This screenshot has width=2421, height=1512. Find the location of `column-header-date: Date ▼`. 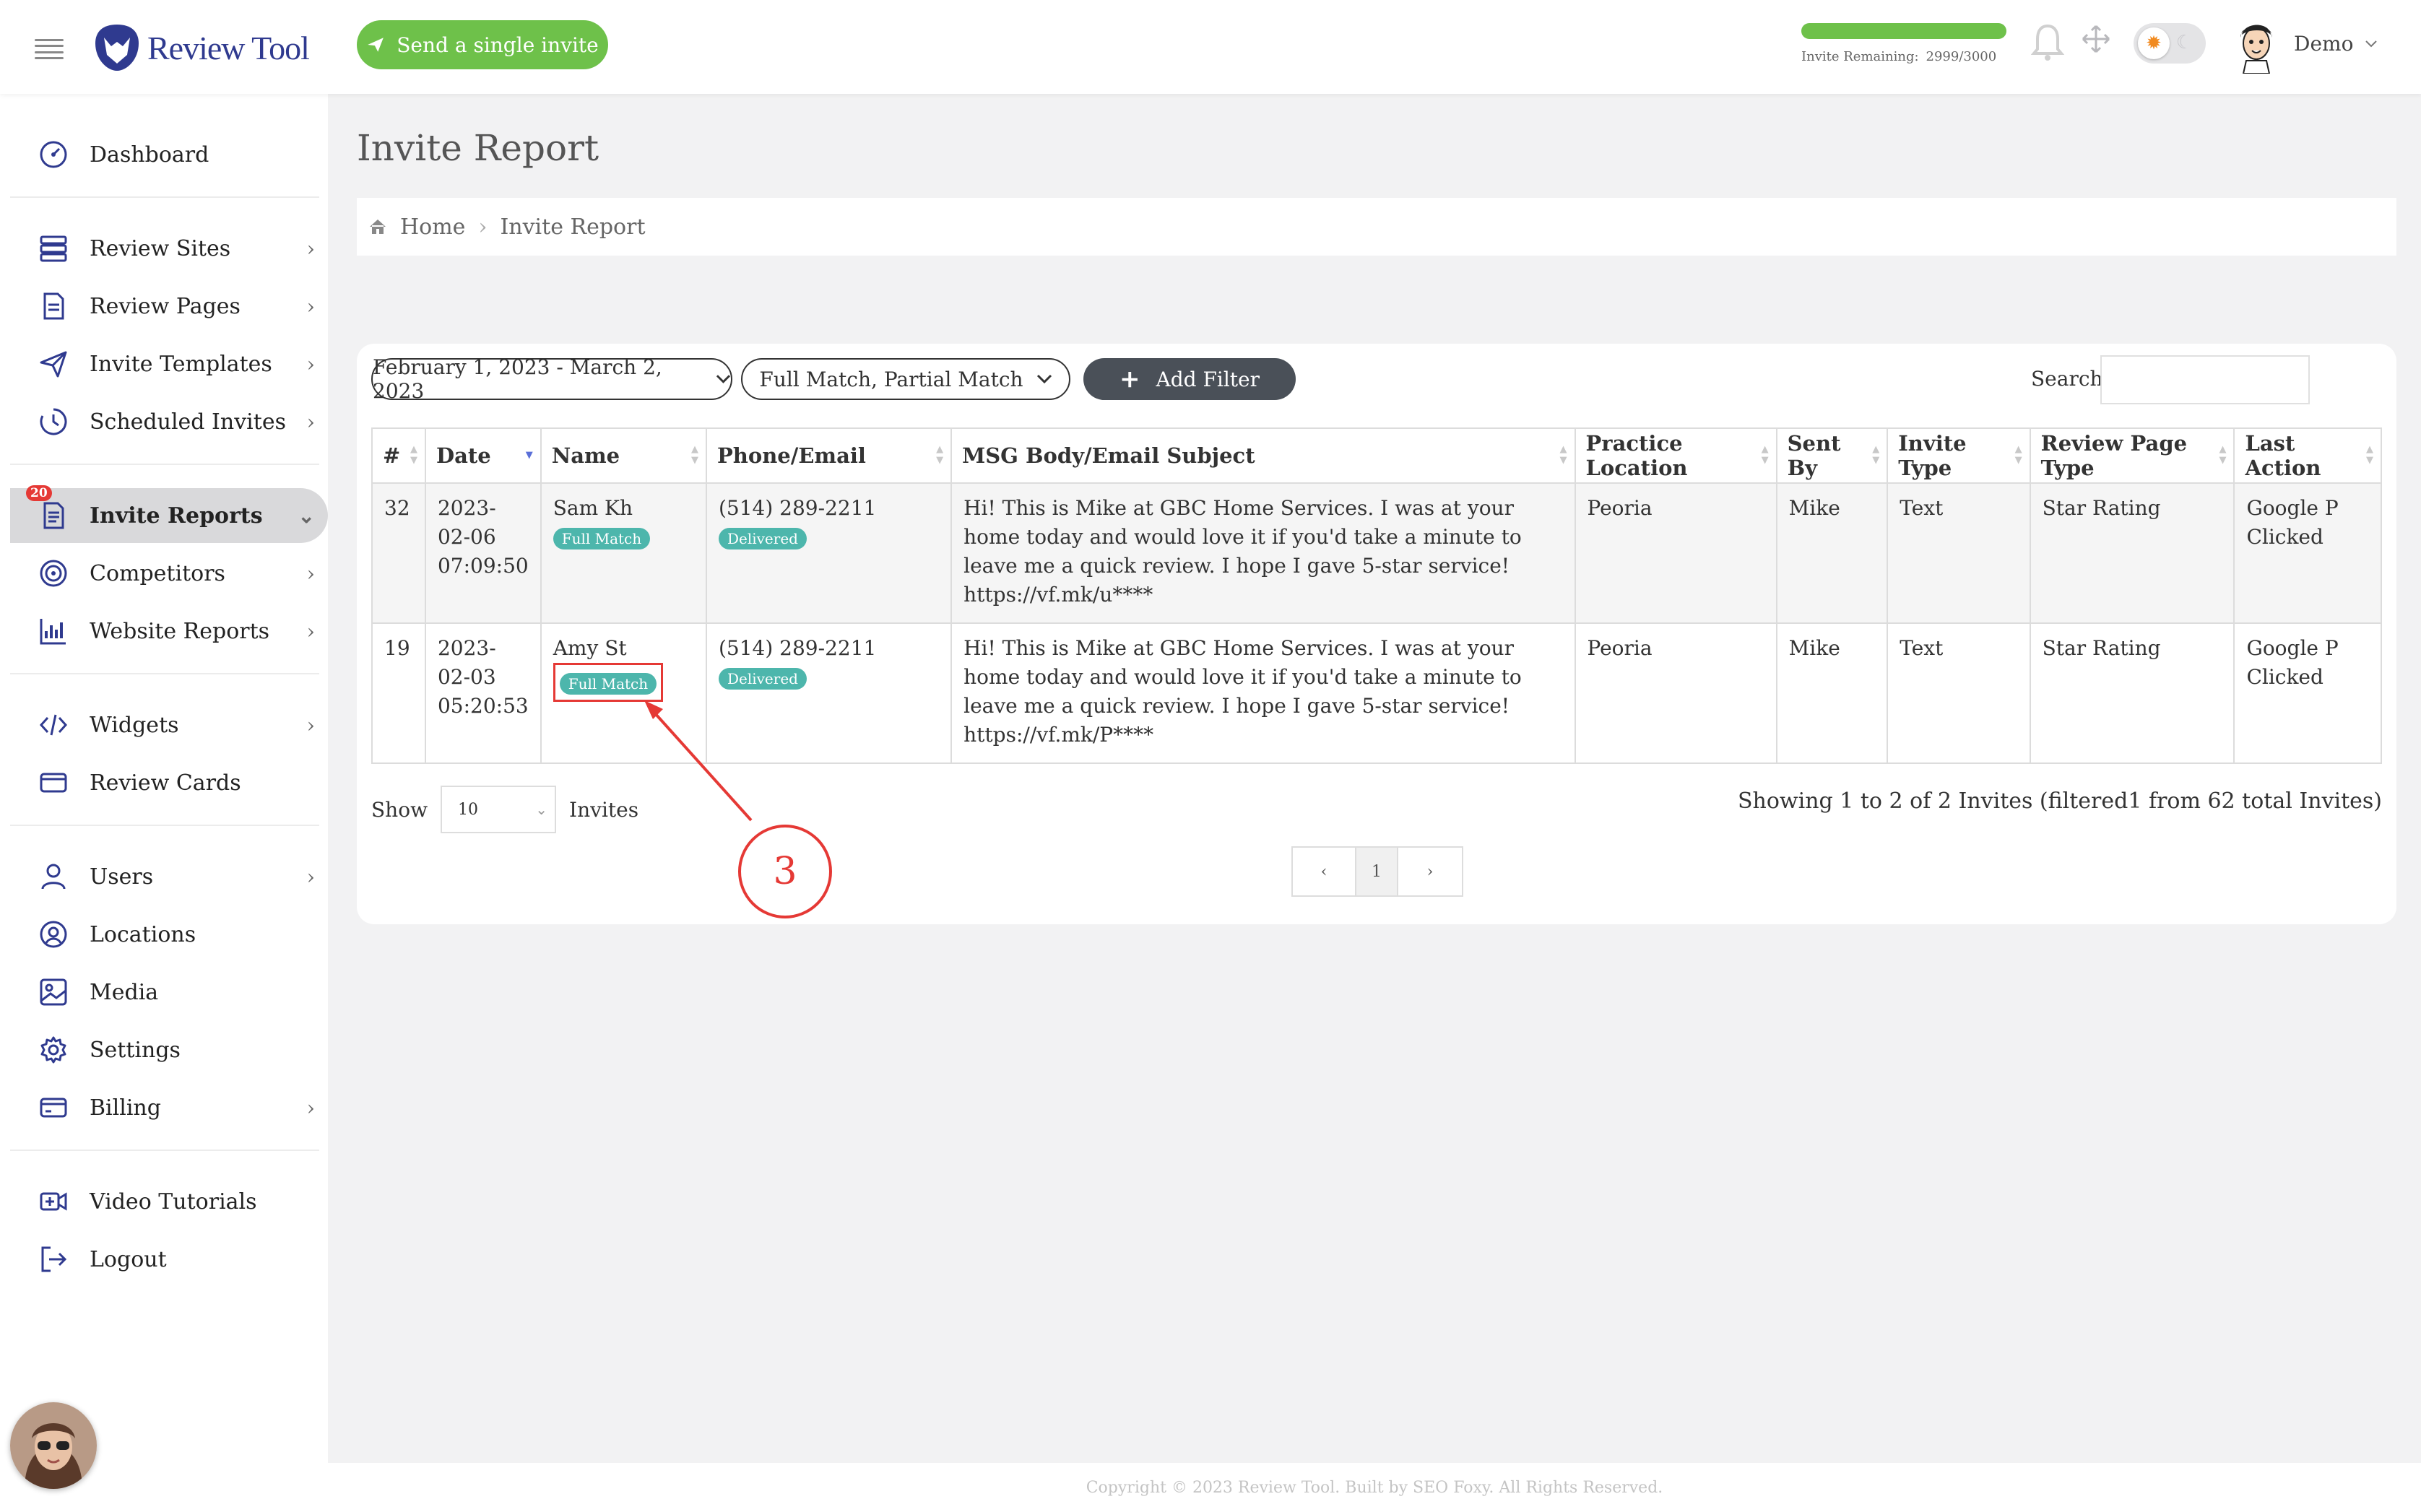

column-header-date: Date ▼ is located at coordinates (483, 455).